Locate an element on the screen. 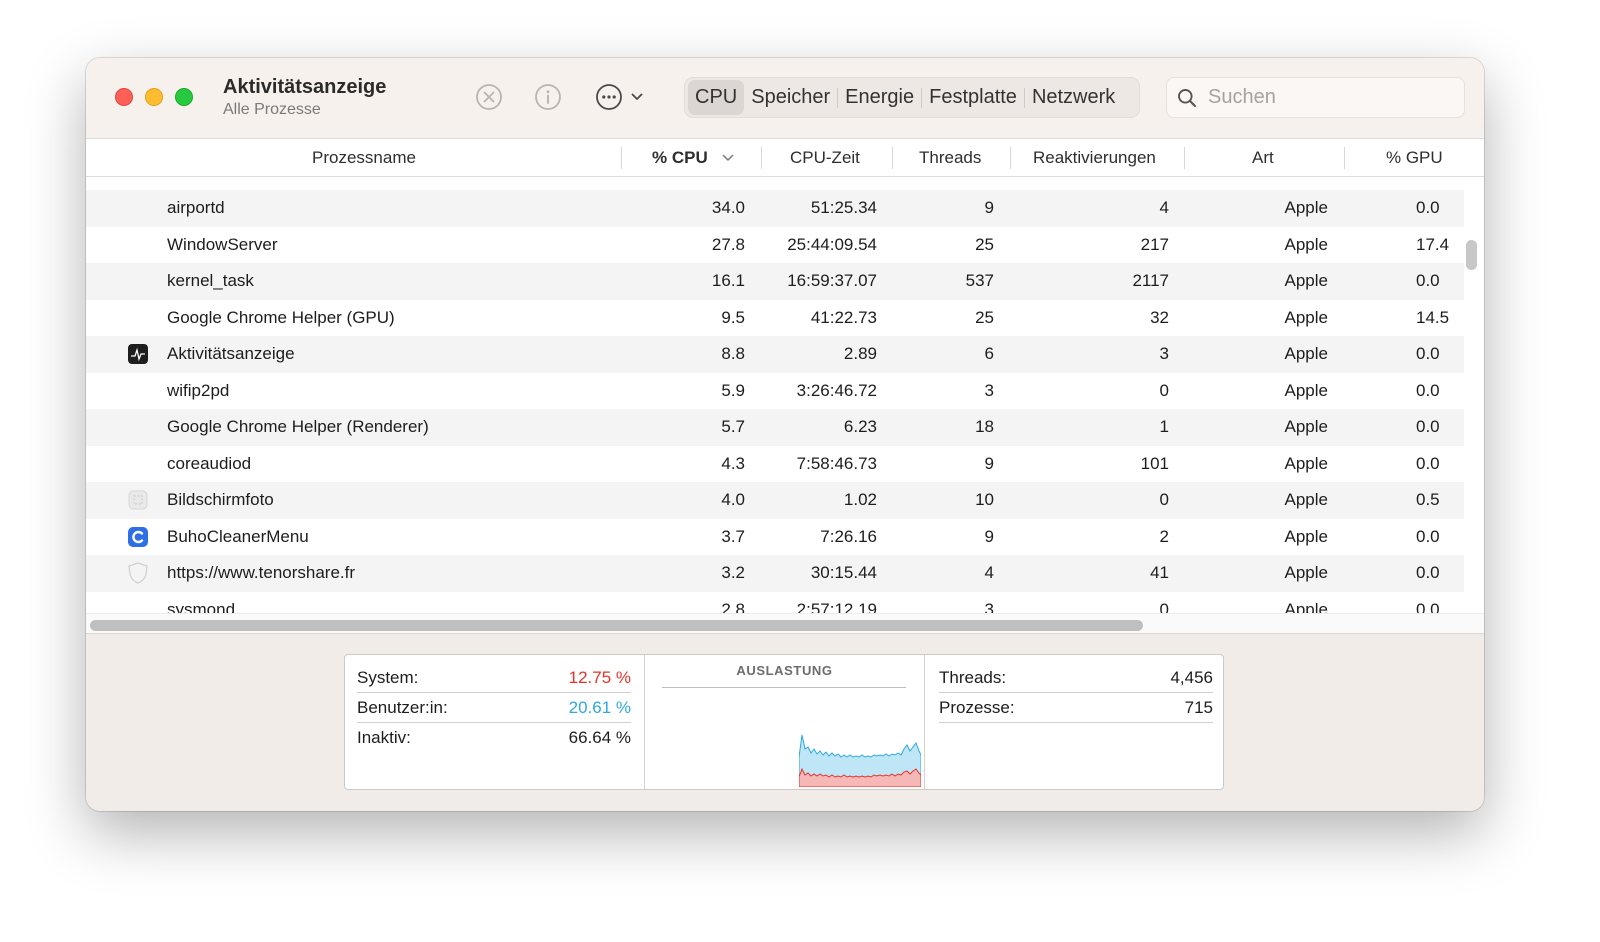  idle-row: Inaktiv: 66.64 % is located at coordinates (494, 738).